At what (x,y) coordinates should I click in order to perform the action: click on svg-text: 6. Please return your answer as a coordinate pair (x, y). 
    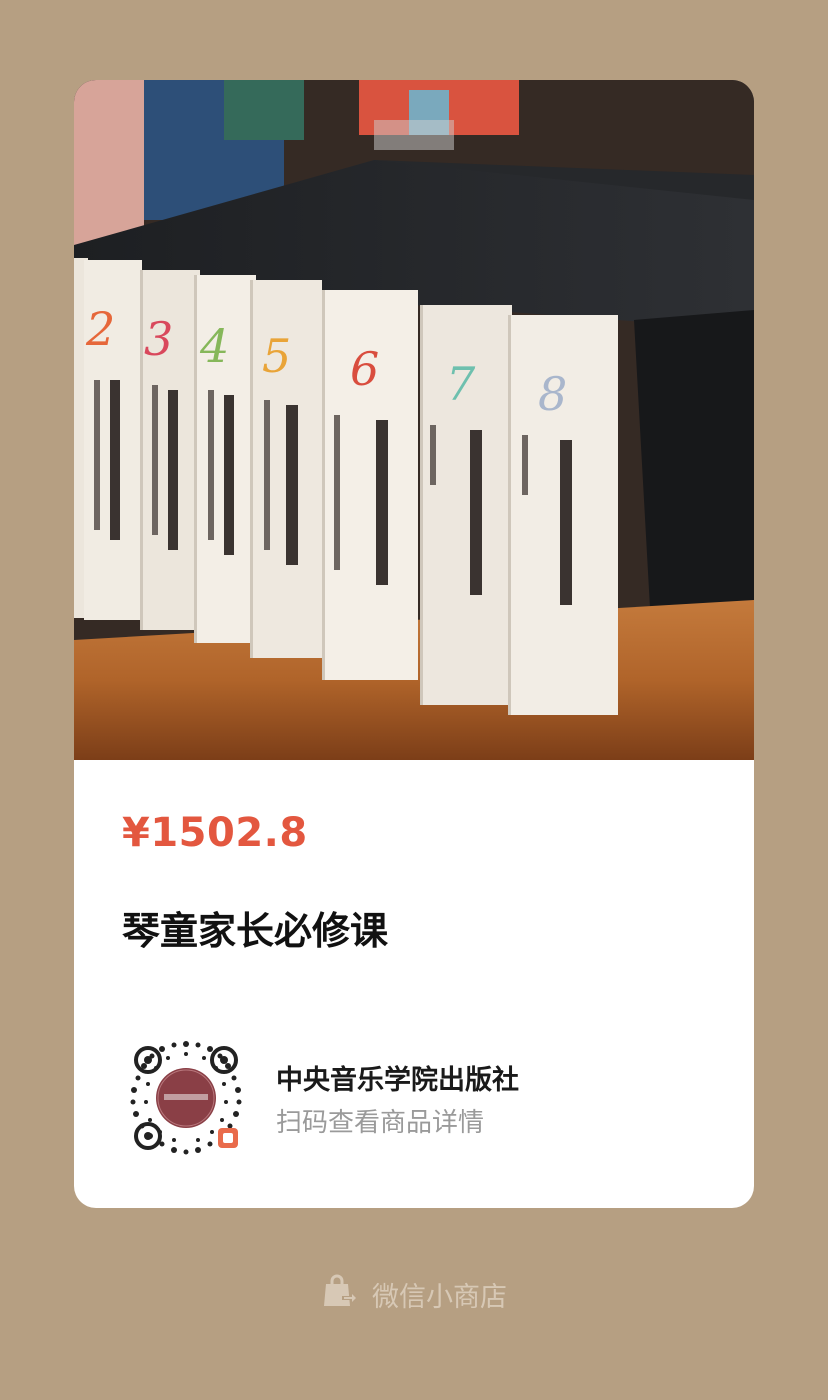
    Looking at the image, I should click on (364, 369).